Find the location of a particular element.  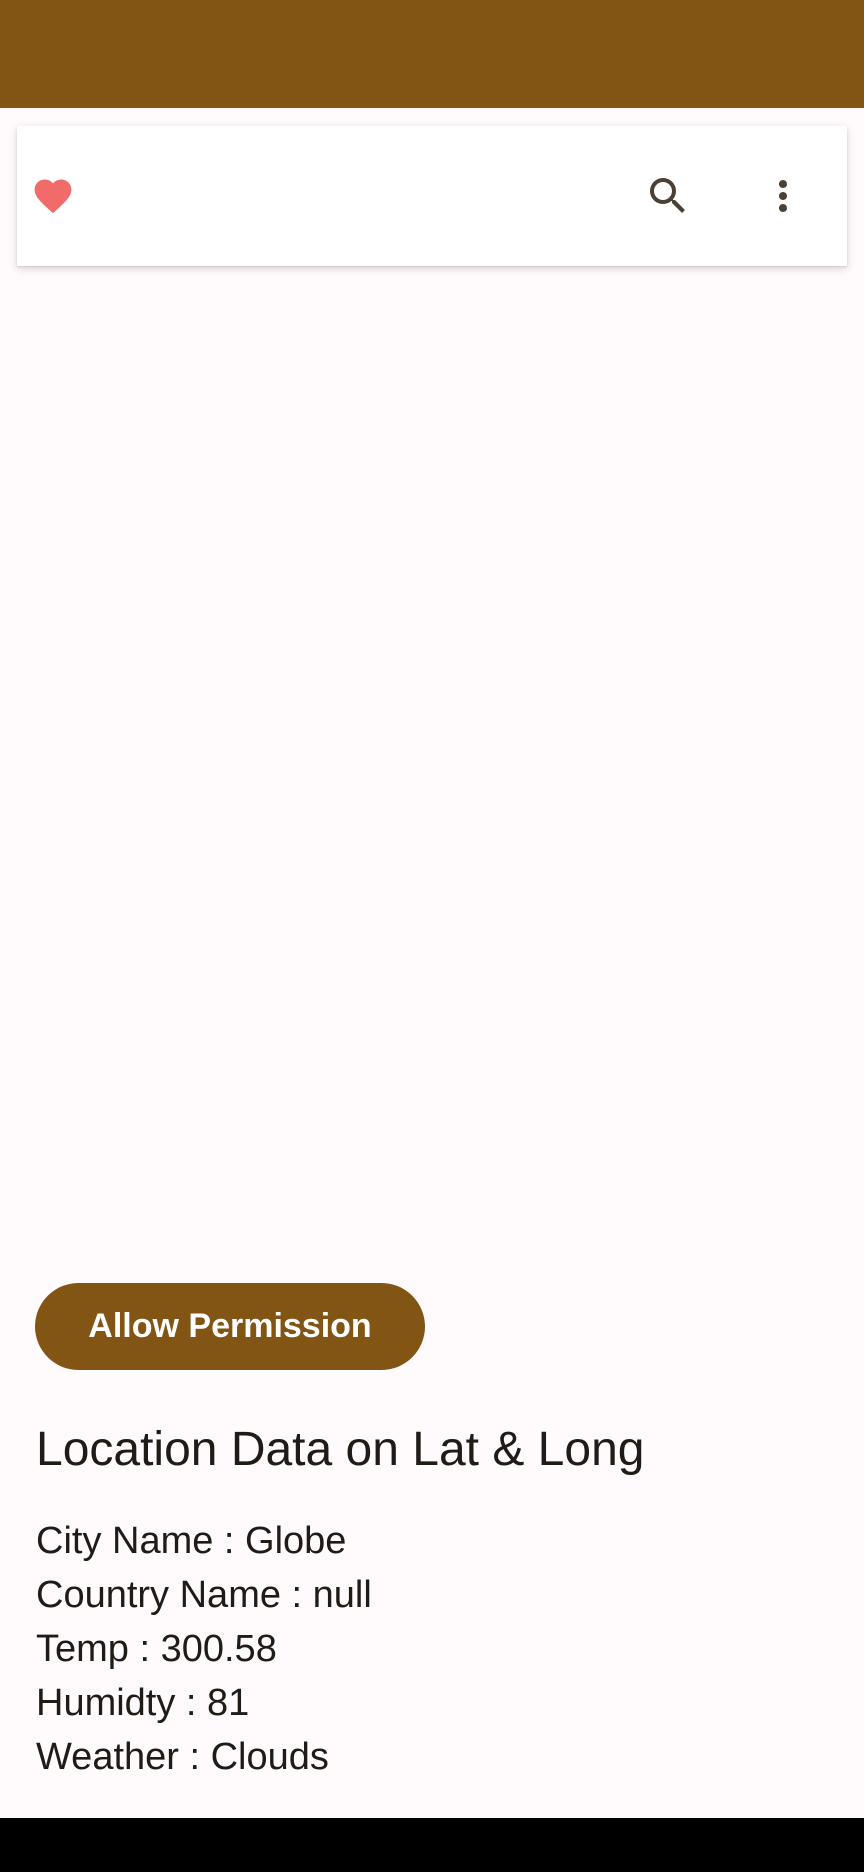

heart-icon is located at coordinates (53, 196).